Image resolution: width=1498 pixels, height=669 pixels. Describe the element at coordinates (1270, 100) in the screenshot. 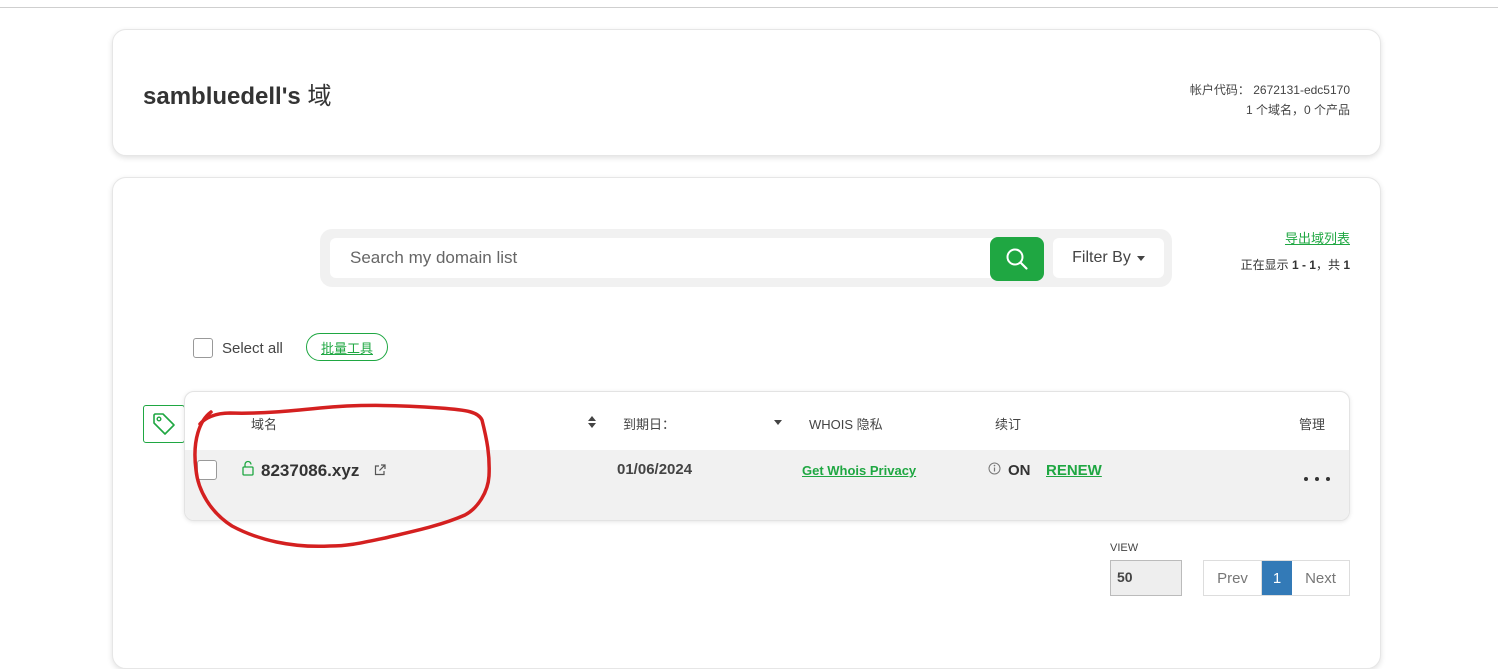

I see `account-meta: 帐户代码： 2672131-edc5170 1 个域名，0 个产品` at that location.